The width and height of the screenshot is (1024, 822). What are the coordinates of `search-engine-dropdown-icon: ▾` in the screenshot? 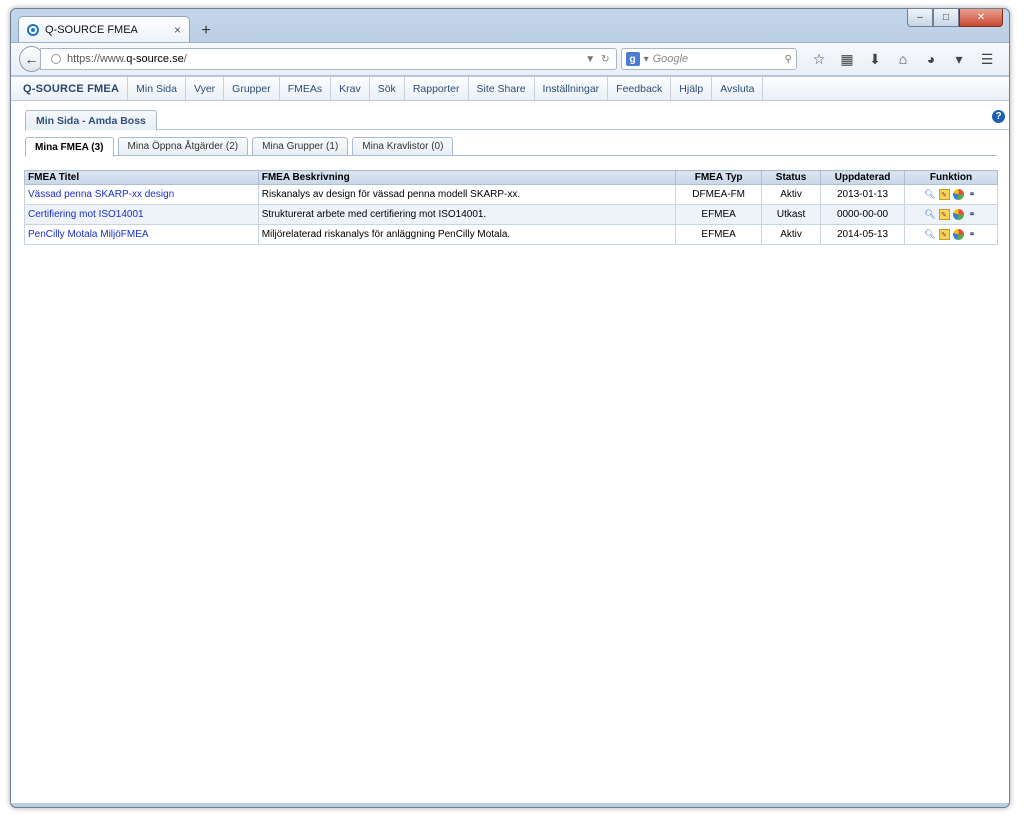 It's located at (646, 59).